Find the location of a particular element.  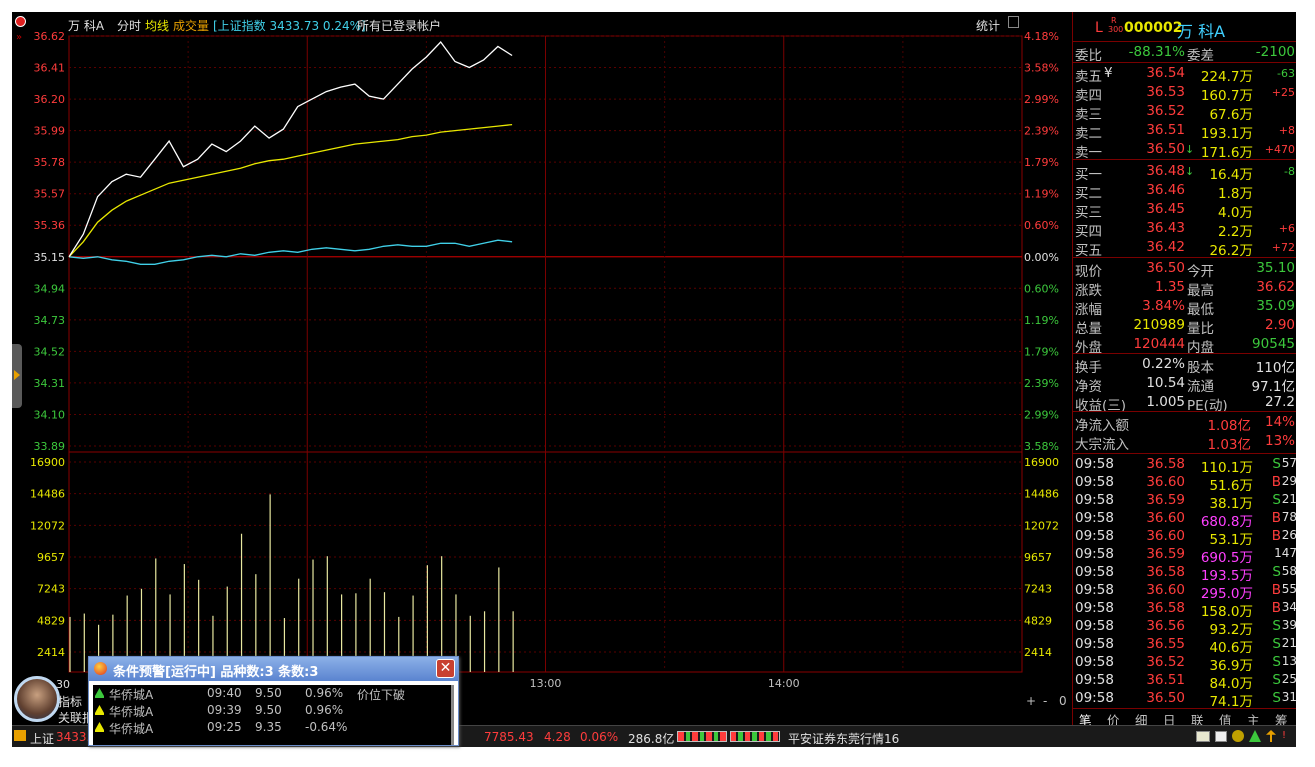

stat-row: 现价 36.50 今开 35.10 is located at coordinates (1184, 269).